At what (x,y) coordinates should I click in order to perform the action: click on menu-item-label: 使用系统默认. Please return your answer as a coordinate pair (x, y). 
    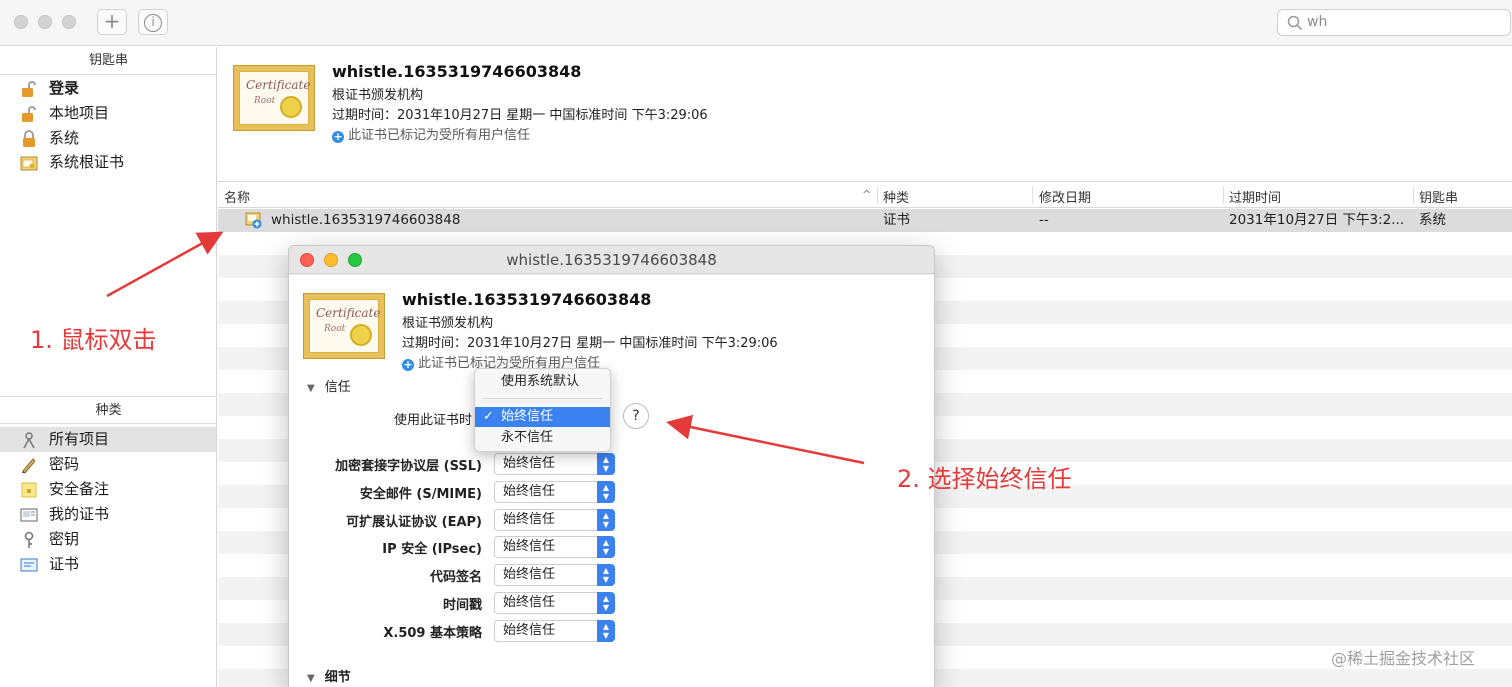
    Looking at the image, I should click on (540, 381).